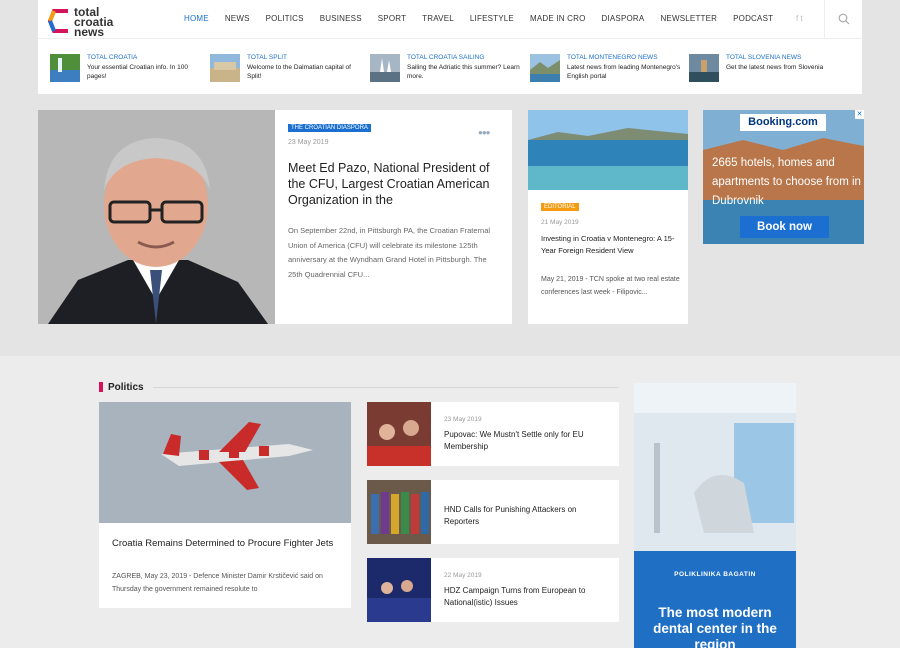 This screenshot has width=900, height=648. What do you see at coordinates (484, 132) in the screenshot?
I see `more-dots-icon: ●●●` at bounding box center [484, 132].